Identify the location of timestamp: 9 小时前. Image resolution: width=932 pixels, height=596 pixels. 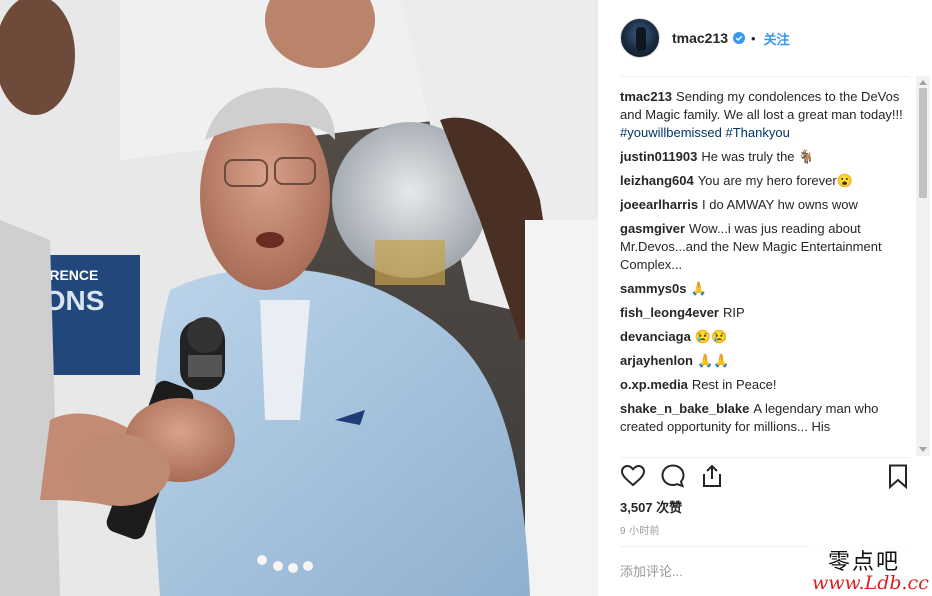
(640, 529).